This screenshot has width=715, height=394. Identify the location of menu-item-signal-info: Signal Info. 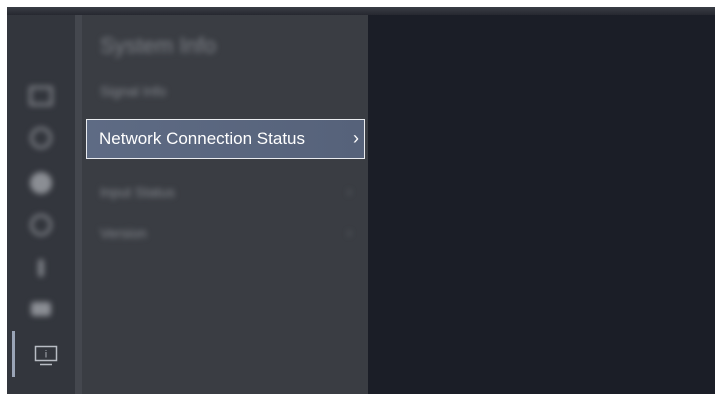
(133, 91).